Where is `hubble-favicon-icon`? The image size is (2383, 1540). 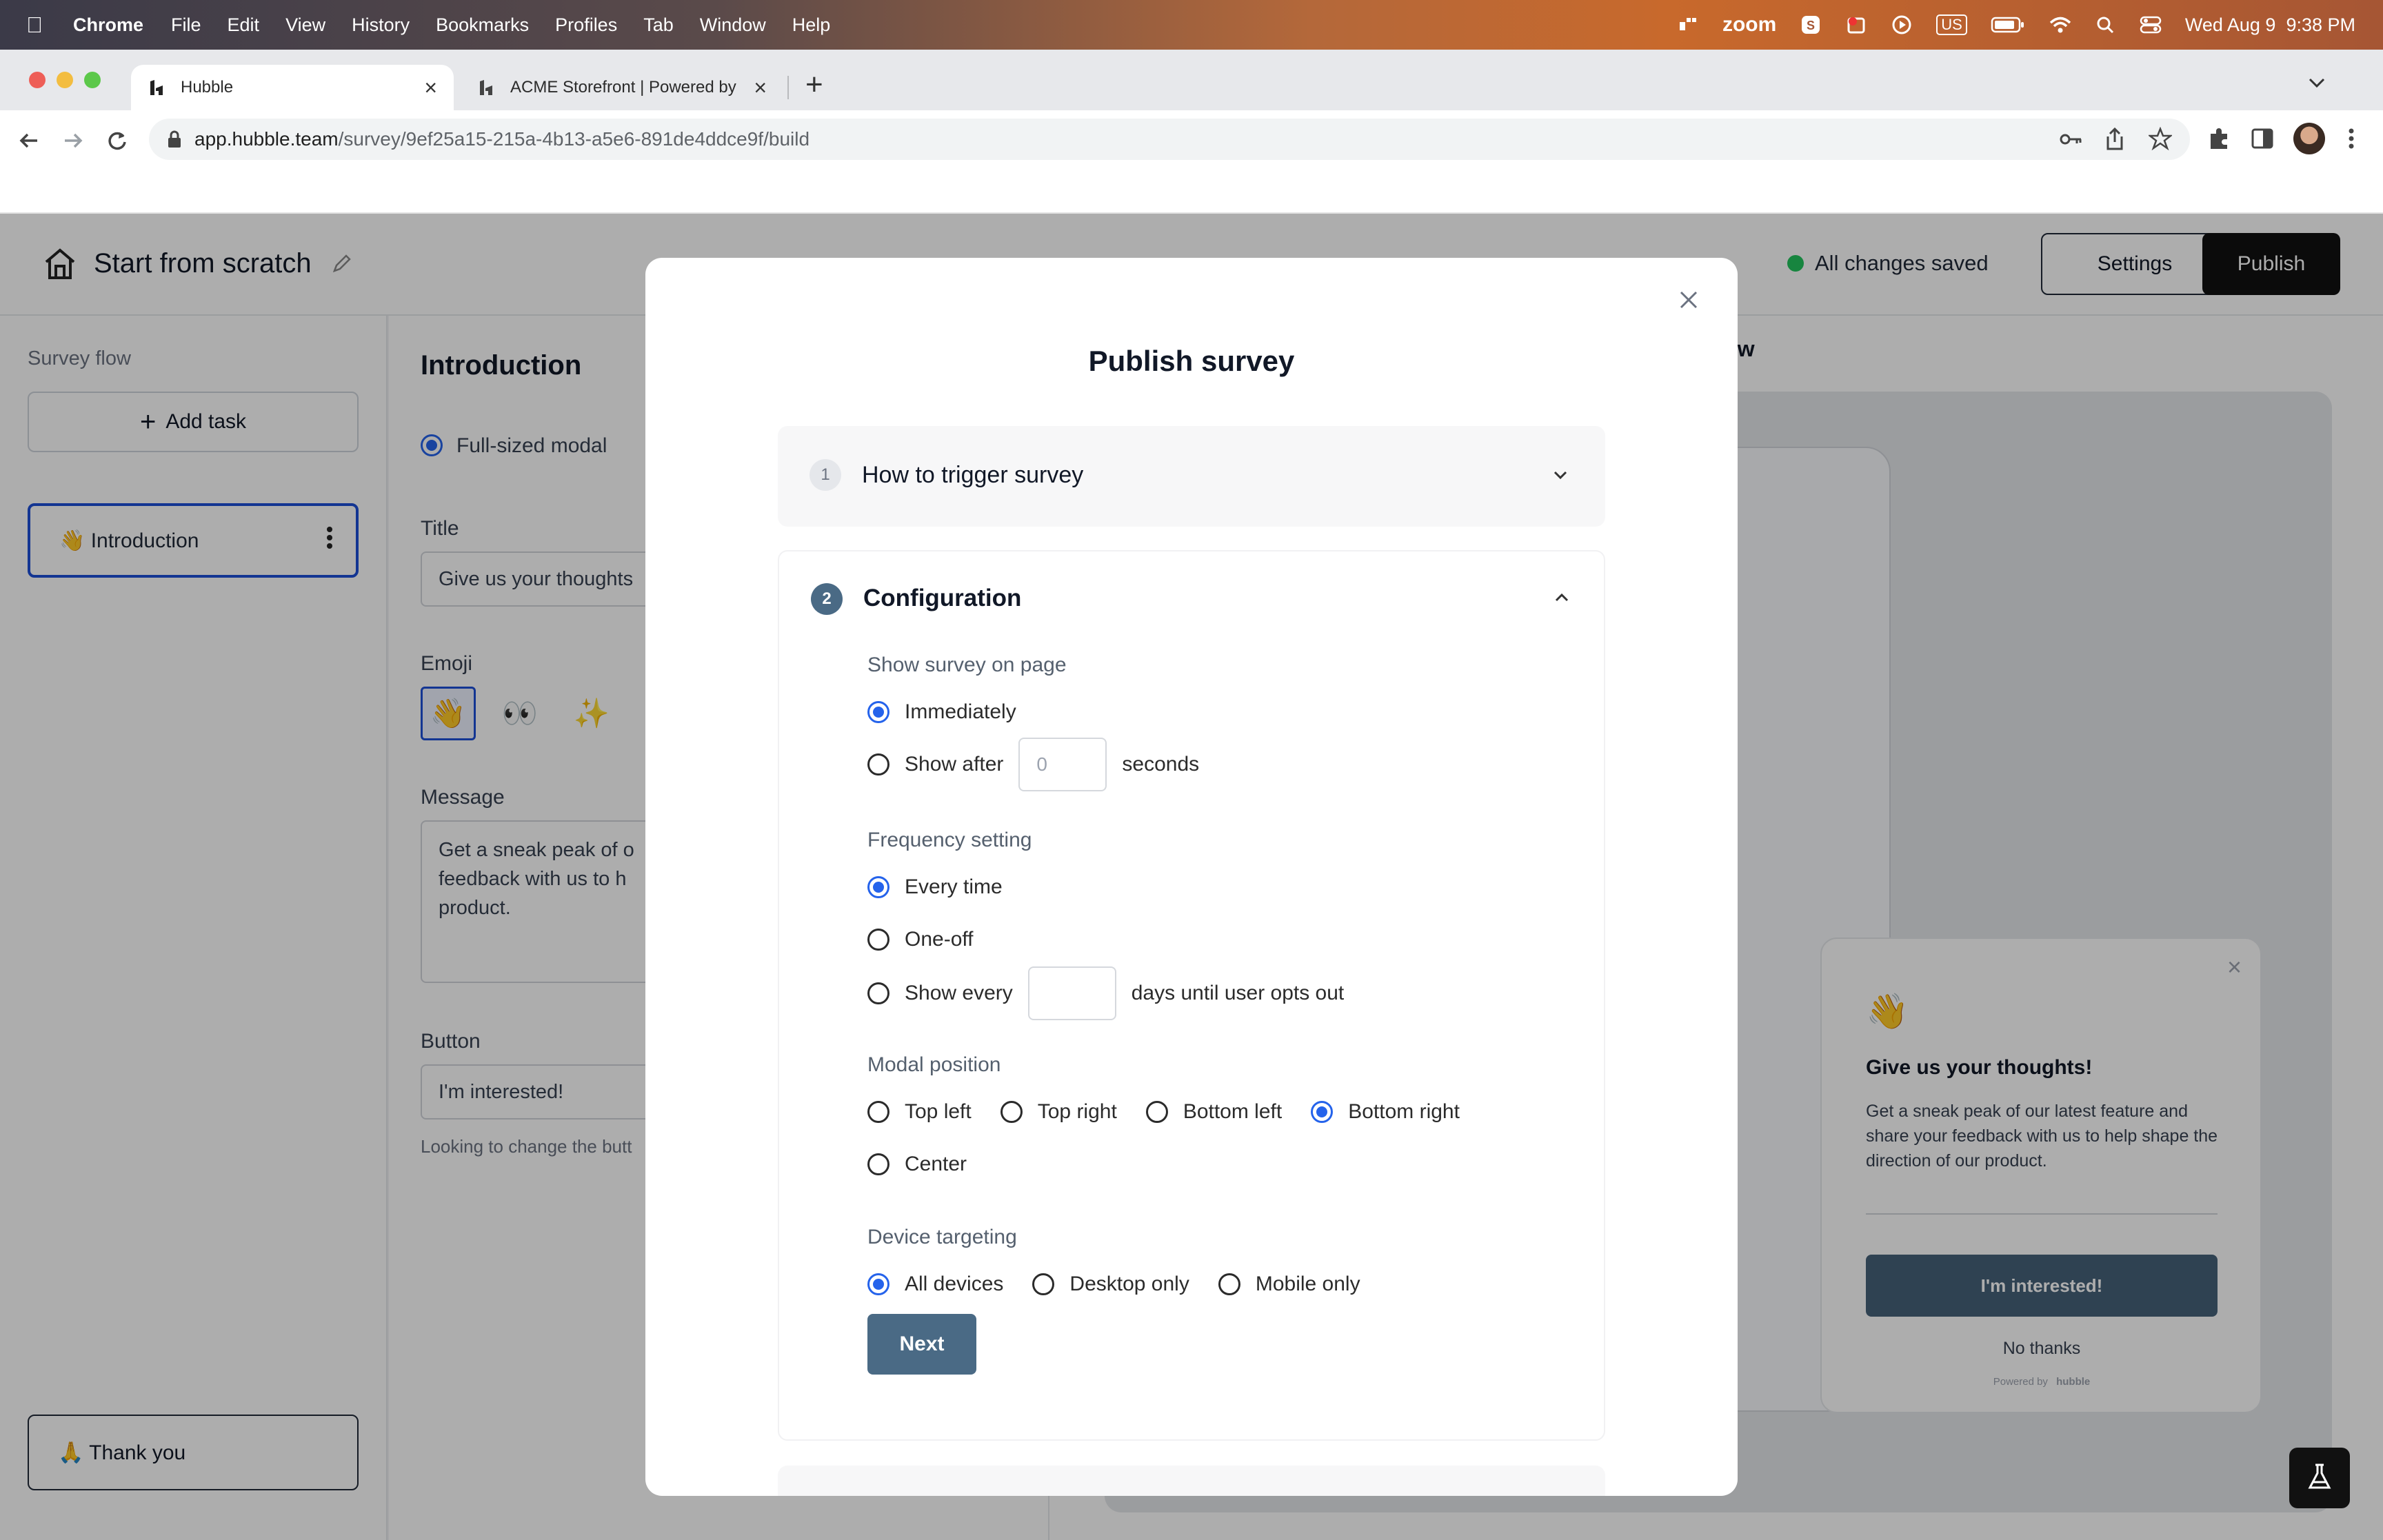 hubble-favicon-icon is located at coordinates (158, 88).